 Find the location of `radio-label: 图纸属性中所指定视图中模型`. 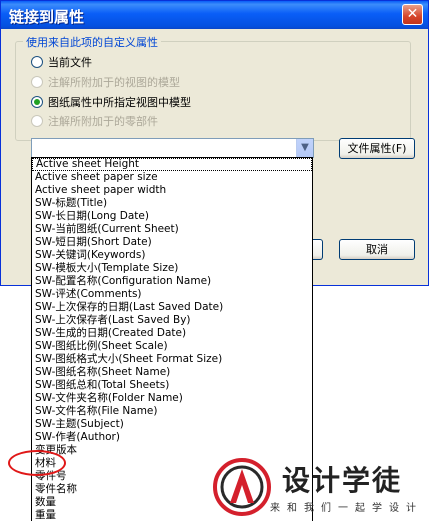

radio-label: 图纸属性中所指定视图中模型 is located at coordinates (119, 102).